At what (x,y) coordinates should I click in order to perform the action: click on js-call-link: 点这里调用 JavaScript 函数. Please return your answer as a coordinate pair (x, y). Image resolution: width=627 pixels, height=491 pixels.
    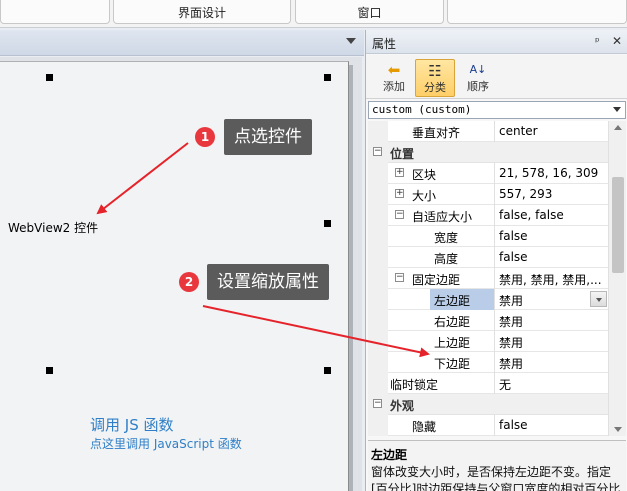
    Looking at the image, I should click on (166, 443).